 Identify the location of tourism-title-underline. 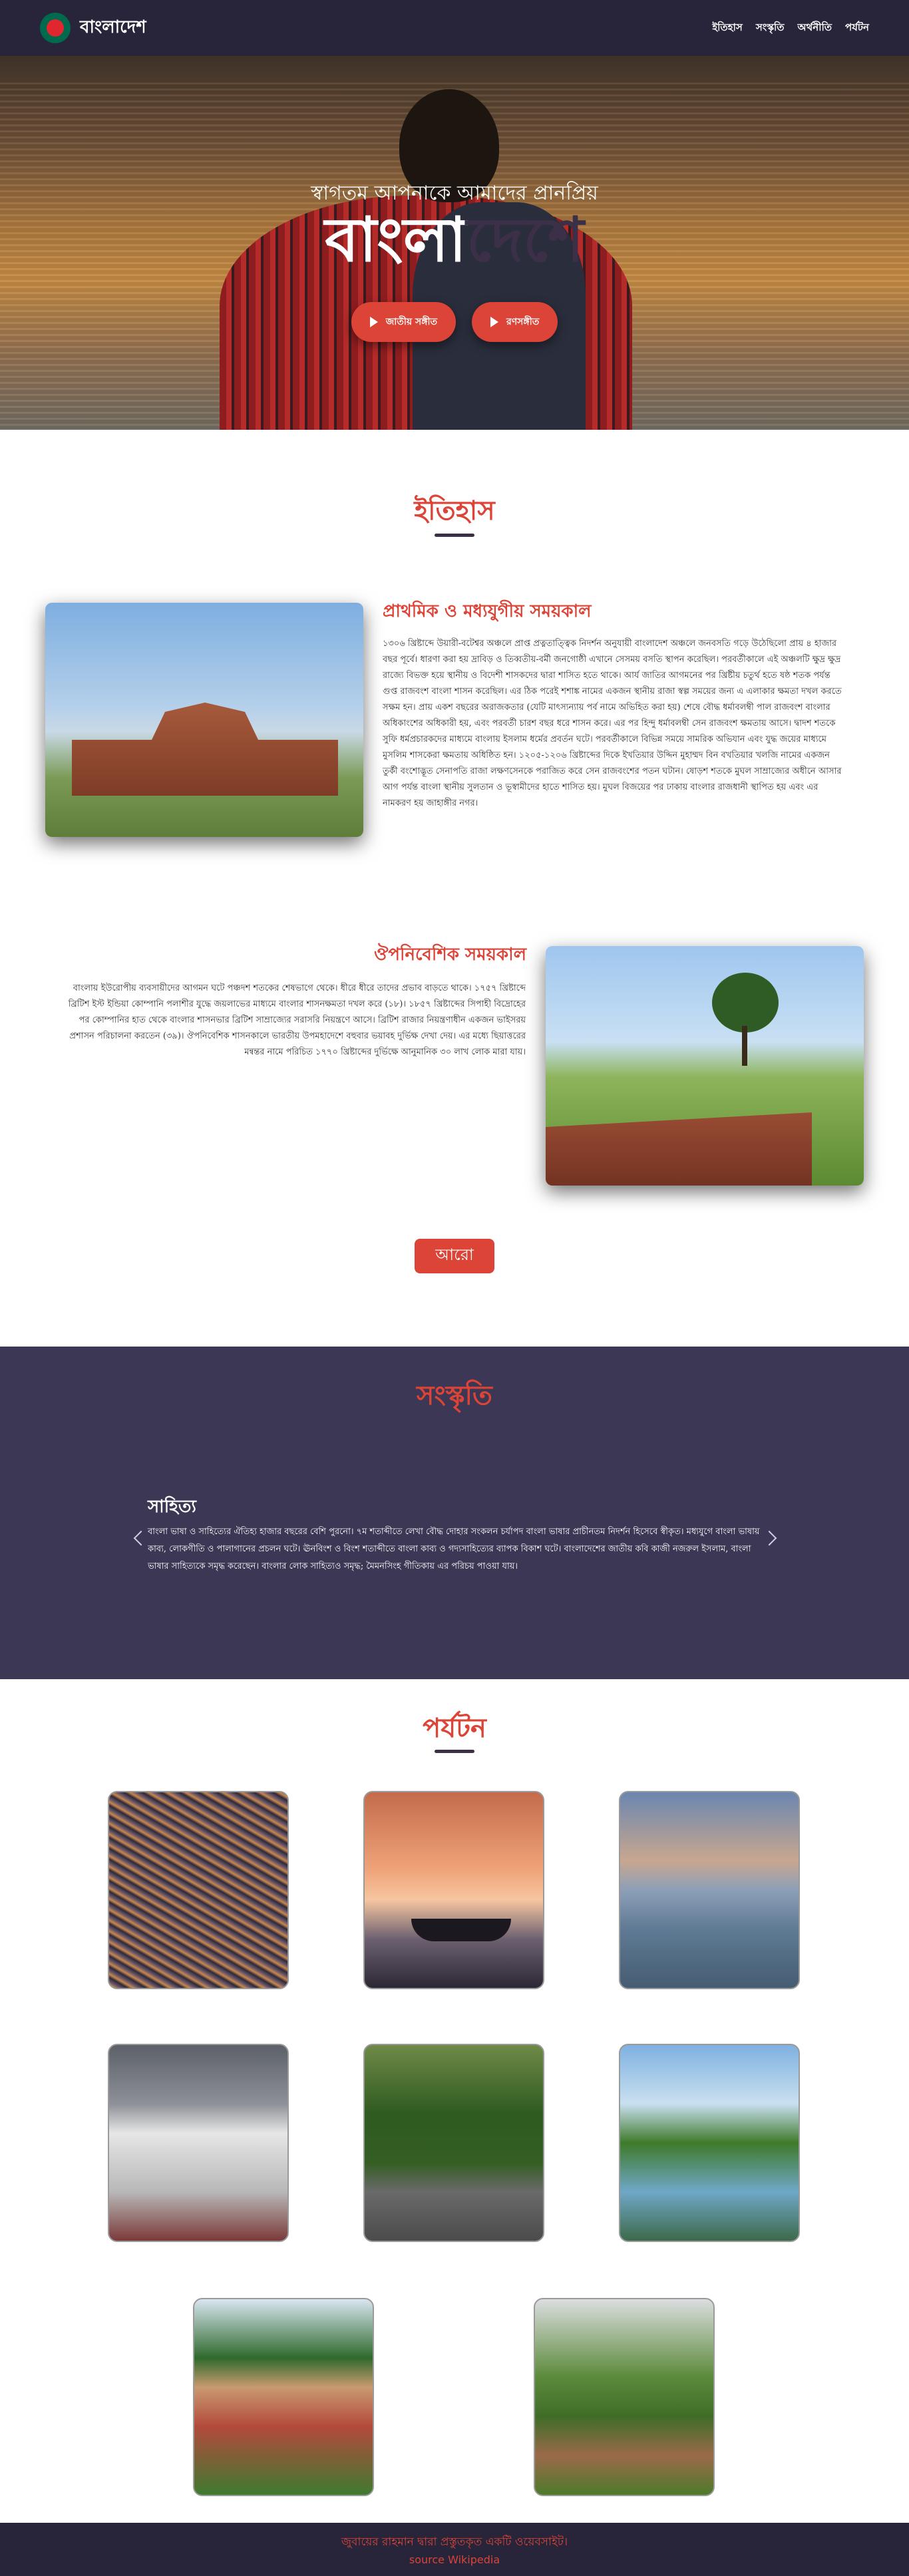
(454, 1751).